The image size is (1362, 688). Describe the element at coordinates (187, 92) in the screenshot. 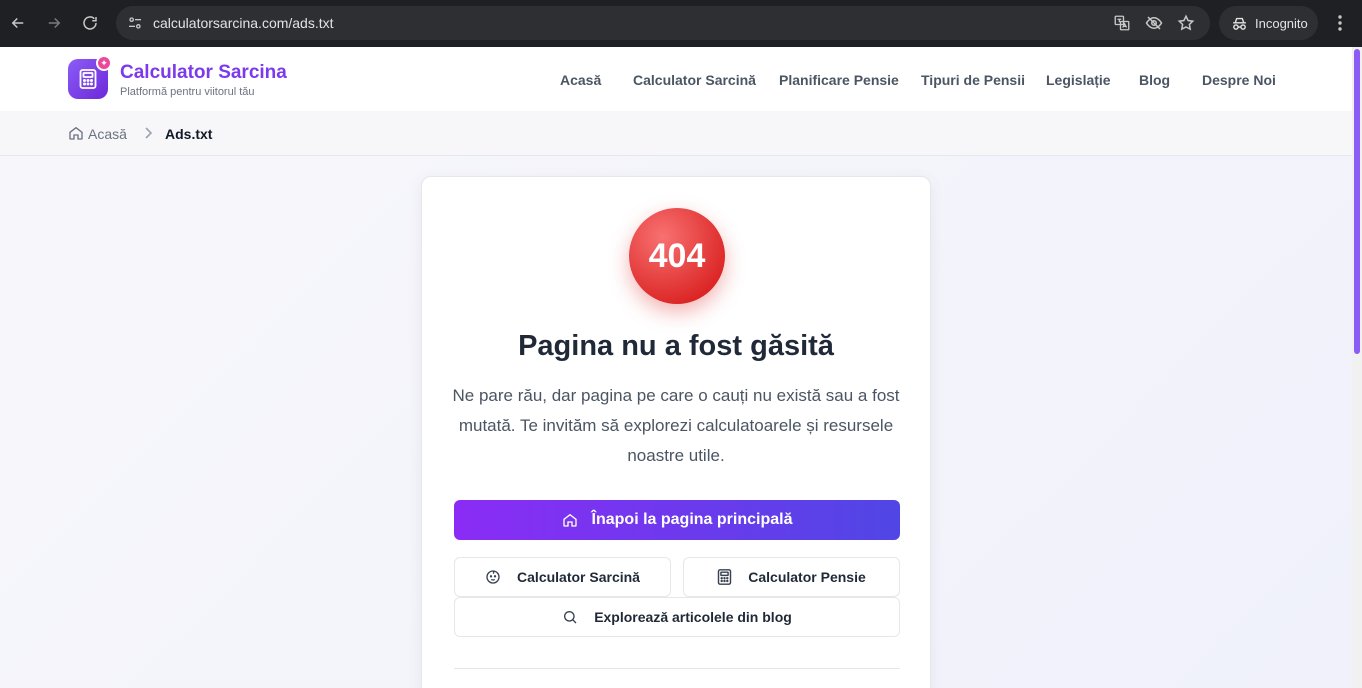

I see `brand-tagline: Platformă pentru viitorul tău` at that location.